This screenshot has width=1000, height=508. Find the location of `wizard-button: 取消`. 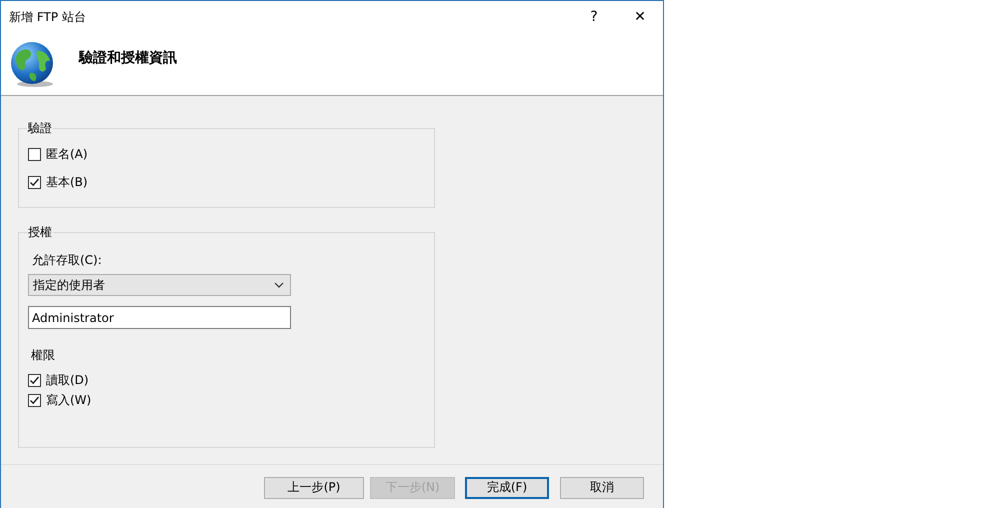

wizard-button: 取消 is located at coordinates (602, 487).